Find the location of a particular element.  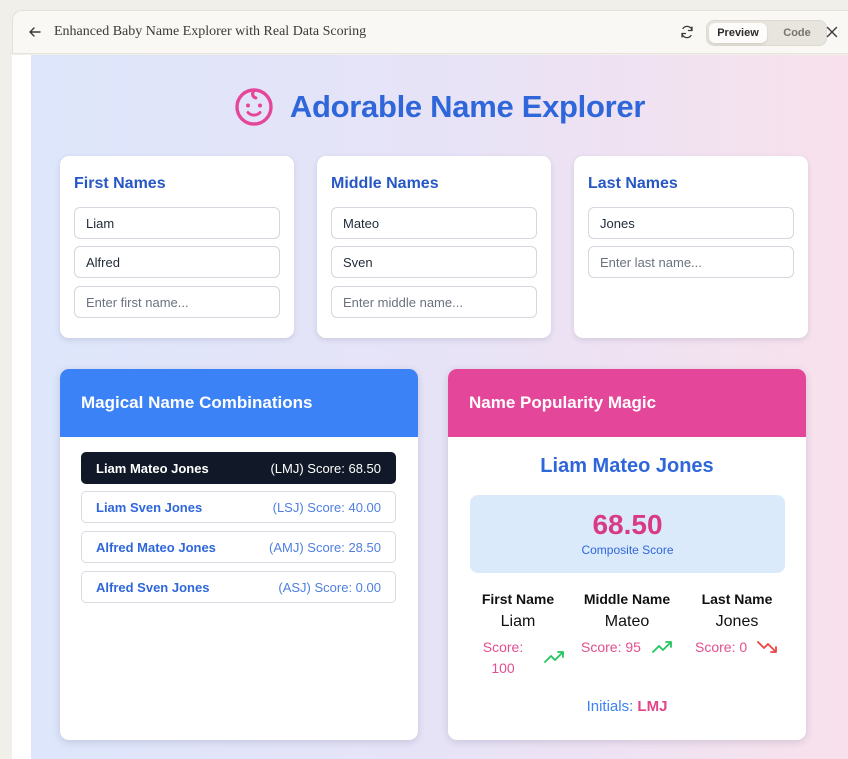

composite-score-label: Composite Score is located at coordinates (627, 550).